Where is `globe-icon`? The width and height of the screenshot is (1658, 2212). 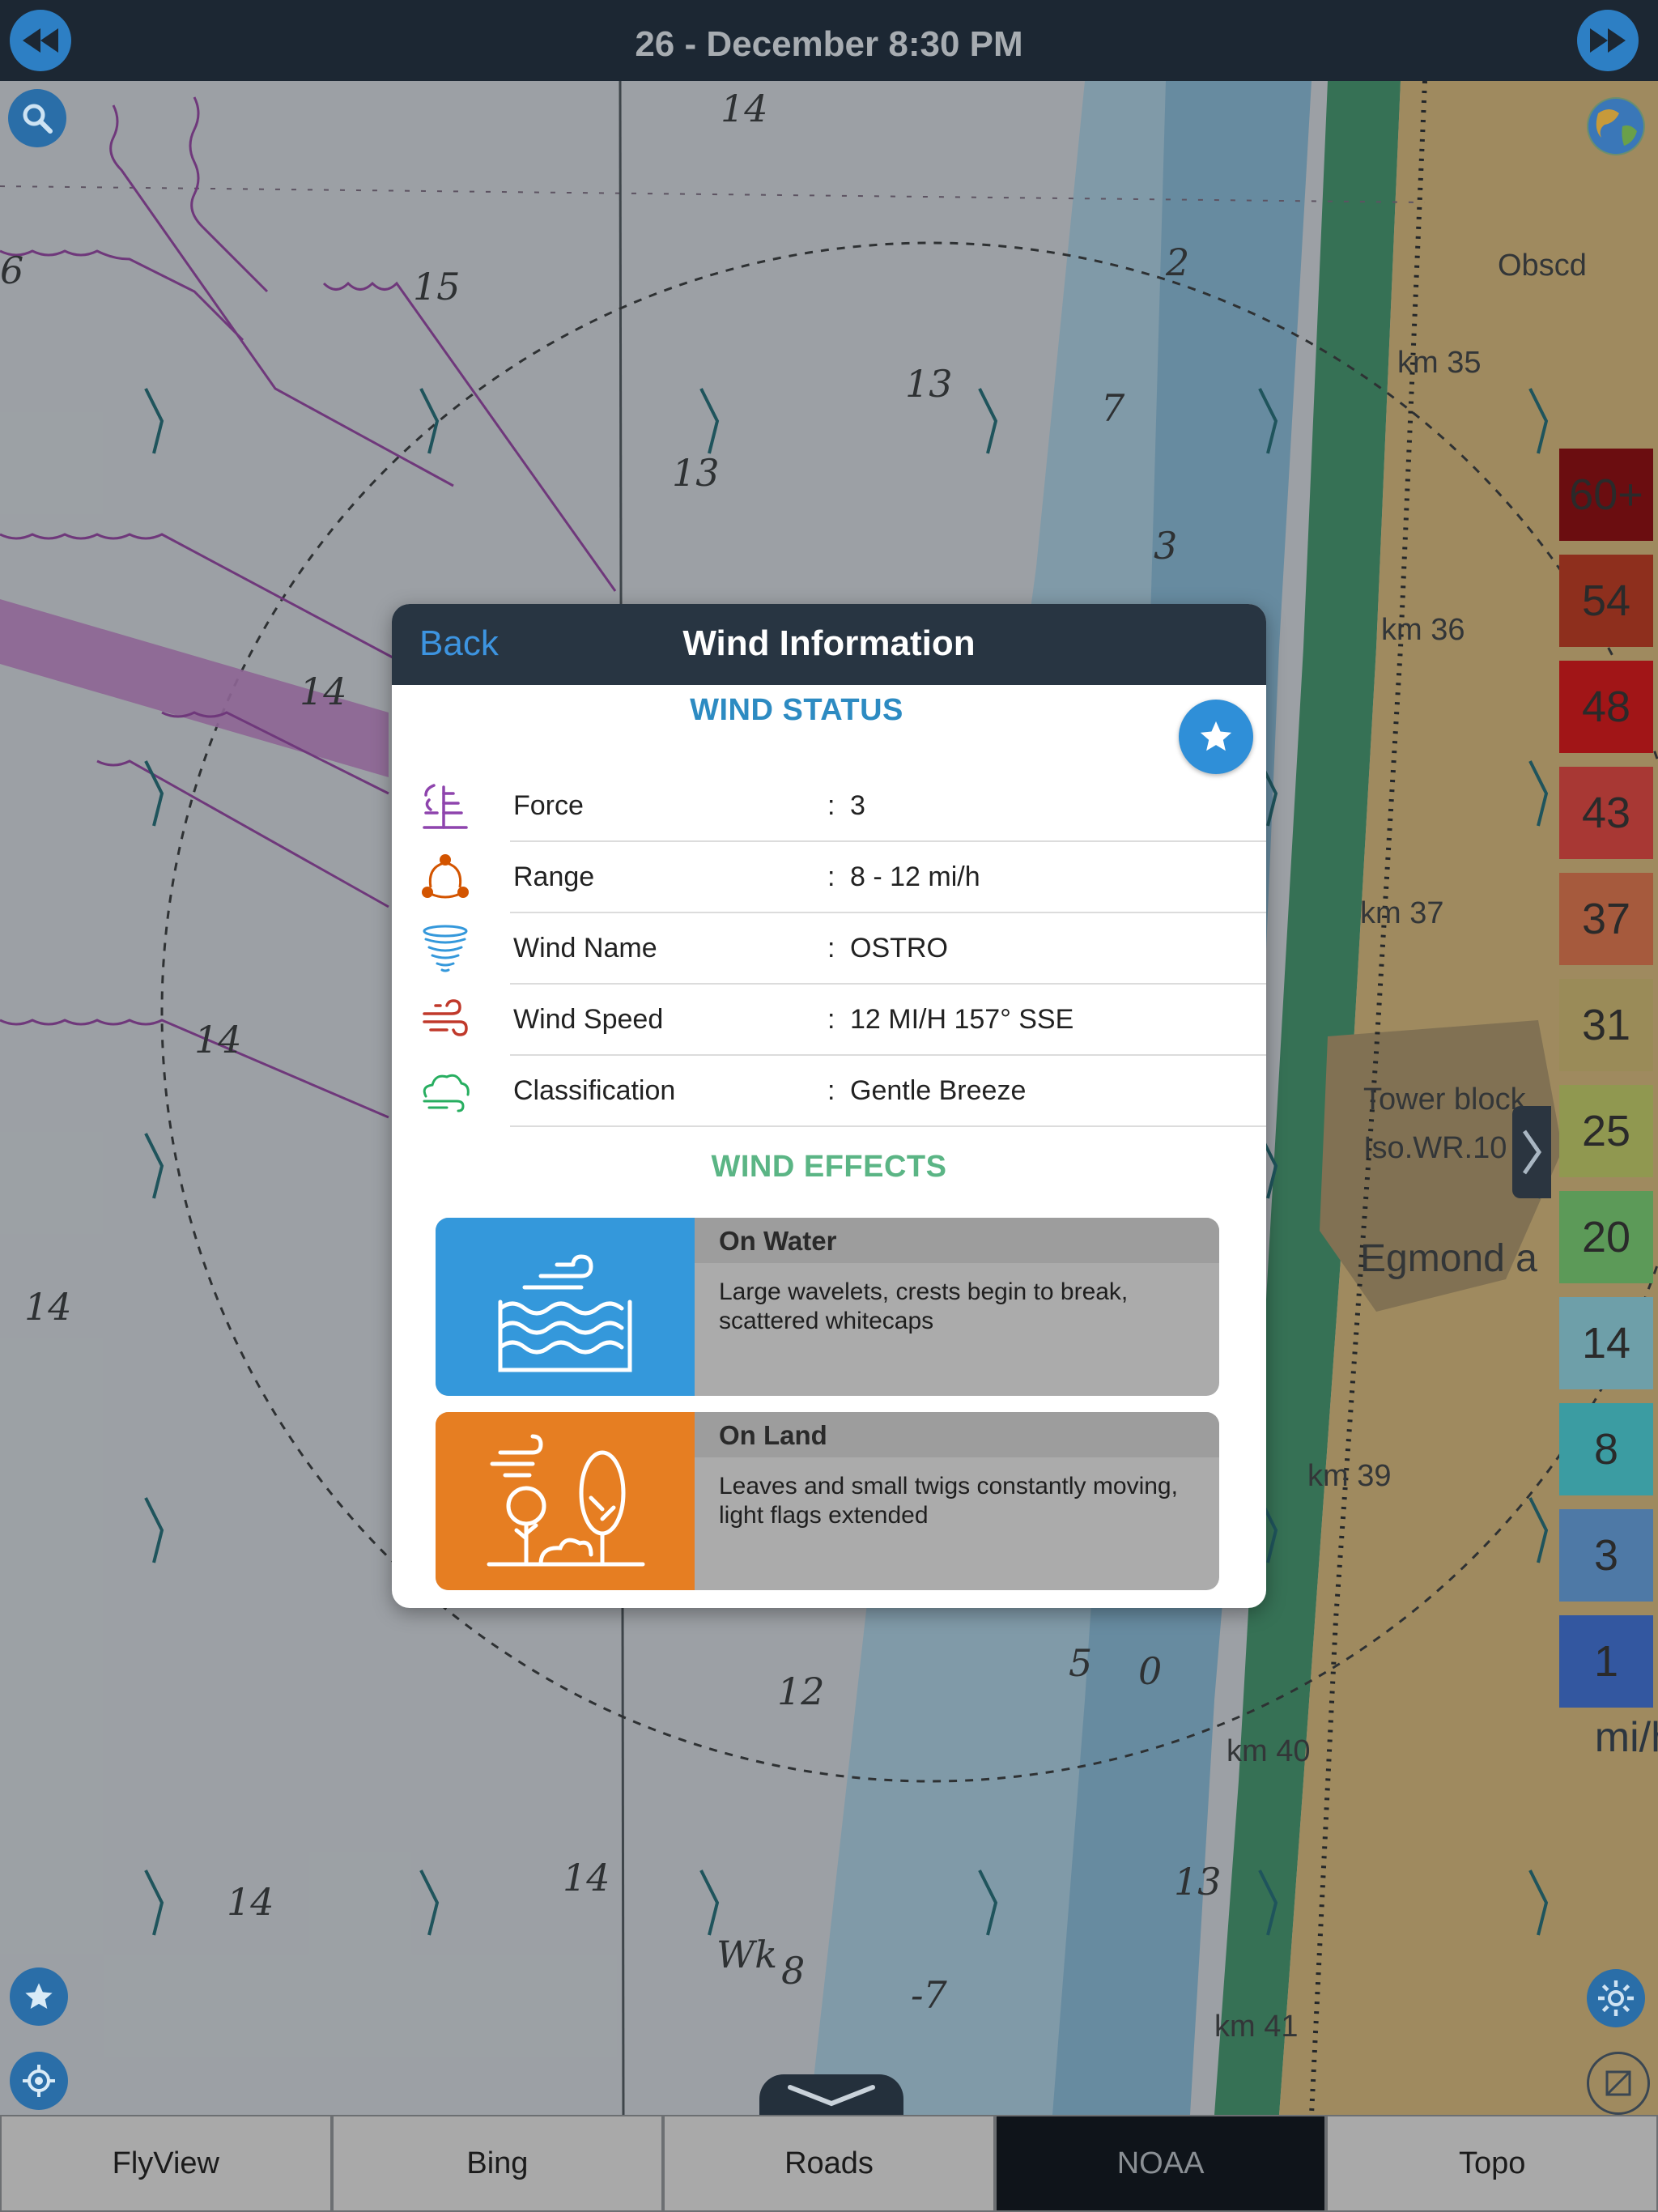
globe-icon is located at coordinates (1615, 126).